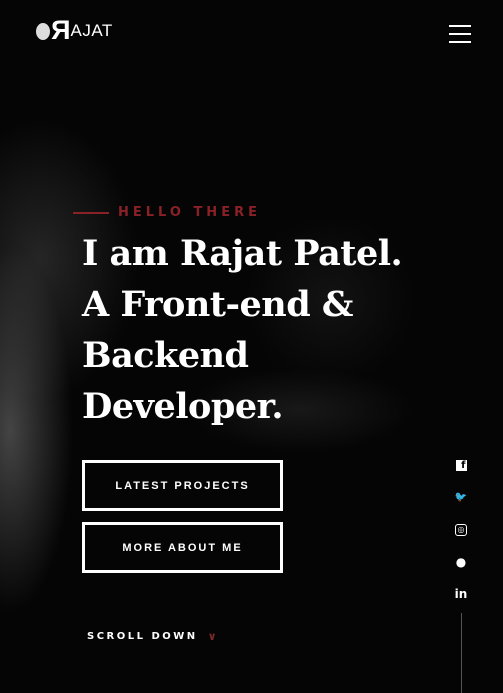 Image resolution: width=503 pixels, height=693 pixels. What do you see at coordinates (217, 304) in the screenshot?
I see `headline-line: A Front-end &` at bounding box center [217, 304].